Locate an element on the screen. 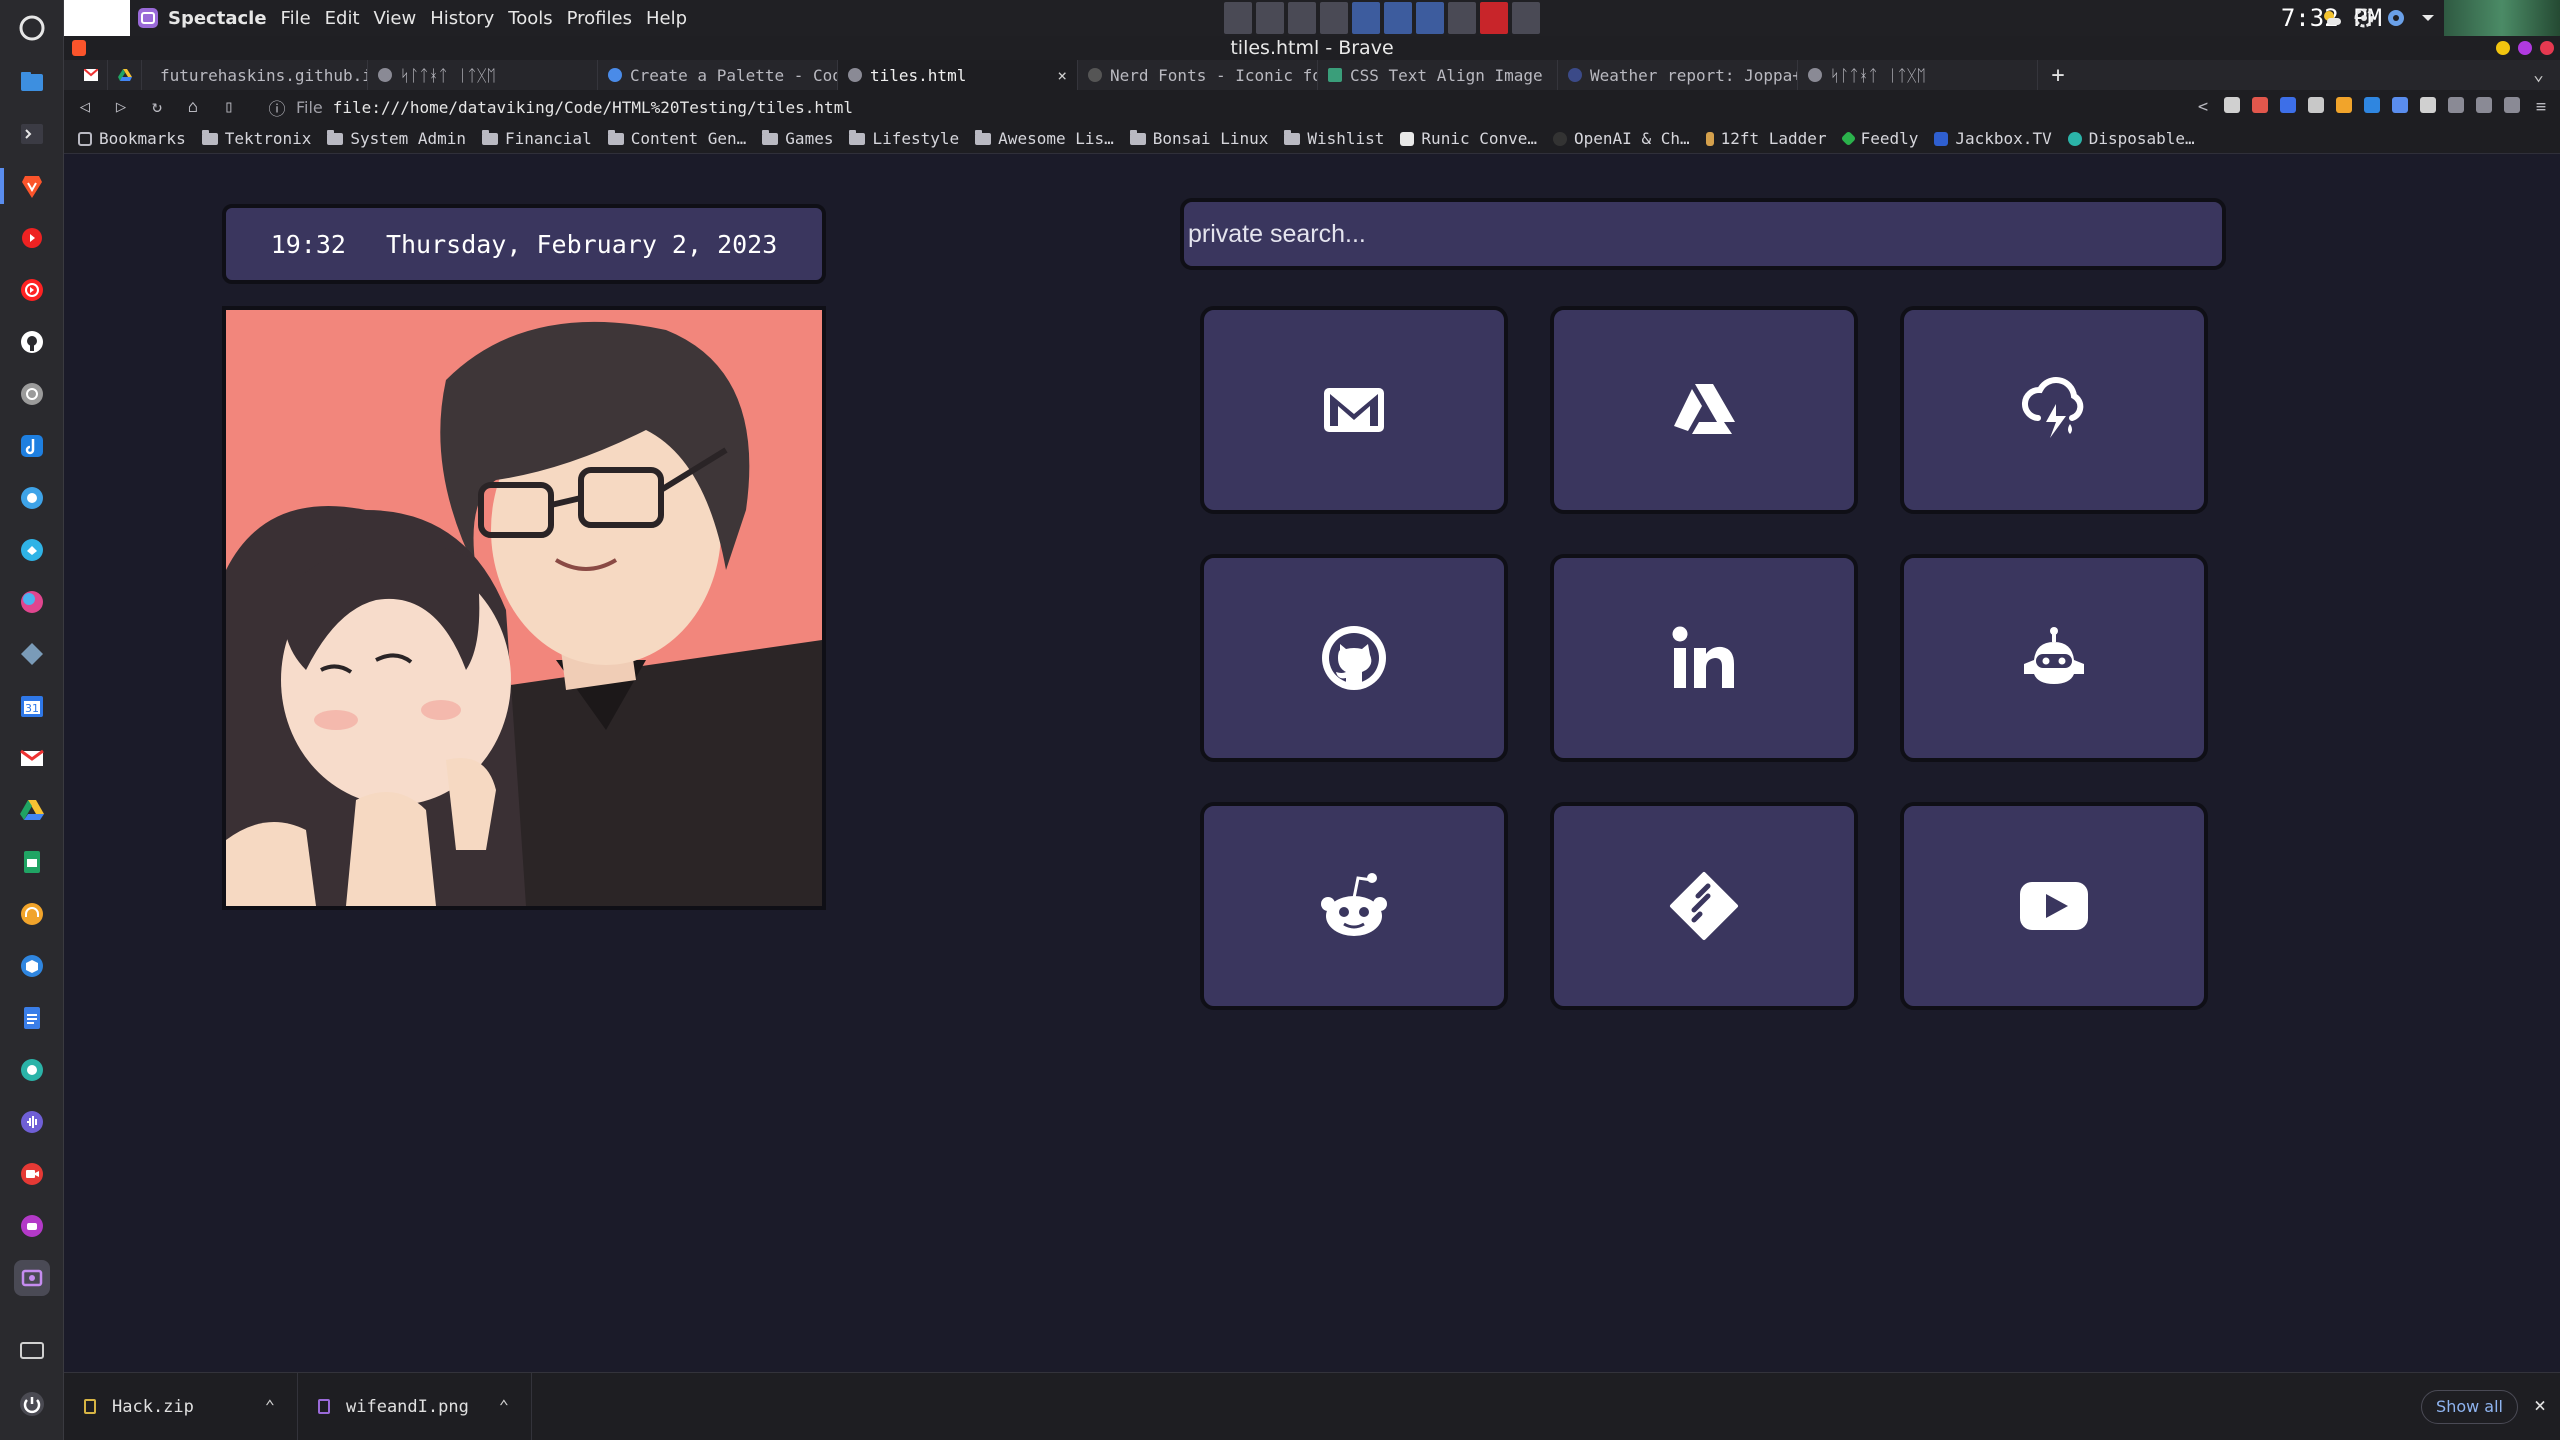  tiktok-icon is located at coordinates (32, 446).